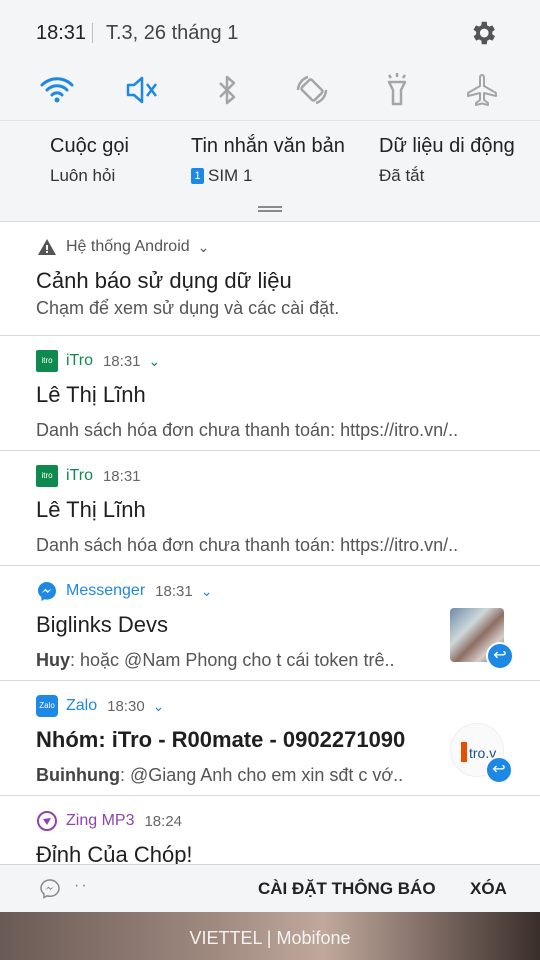 The height and width of the screenshot is (960, 540). What do you see at coordinates (53, 660) in the screenshot?
I see `sender-name: Huy` at bounding box center [53, 660].